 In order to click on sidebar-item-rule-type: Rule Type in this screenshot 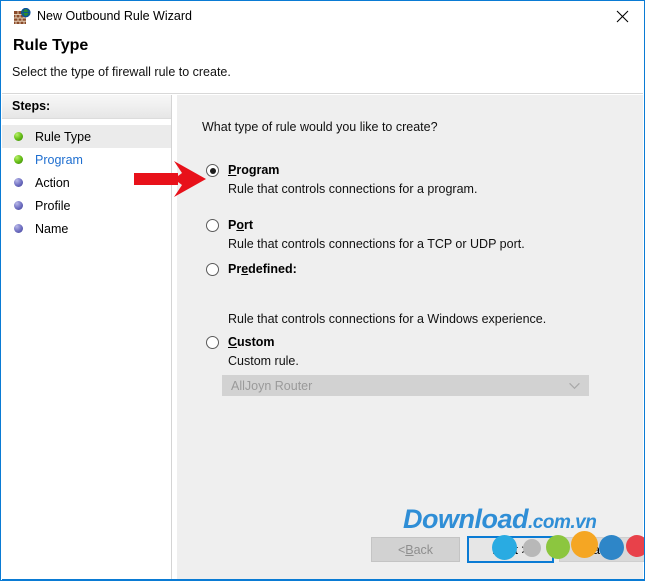, I will do `click(86, 136)`.